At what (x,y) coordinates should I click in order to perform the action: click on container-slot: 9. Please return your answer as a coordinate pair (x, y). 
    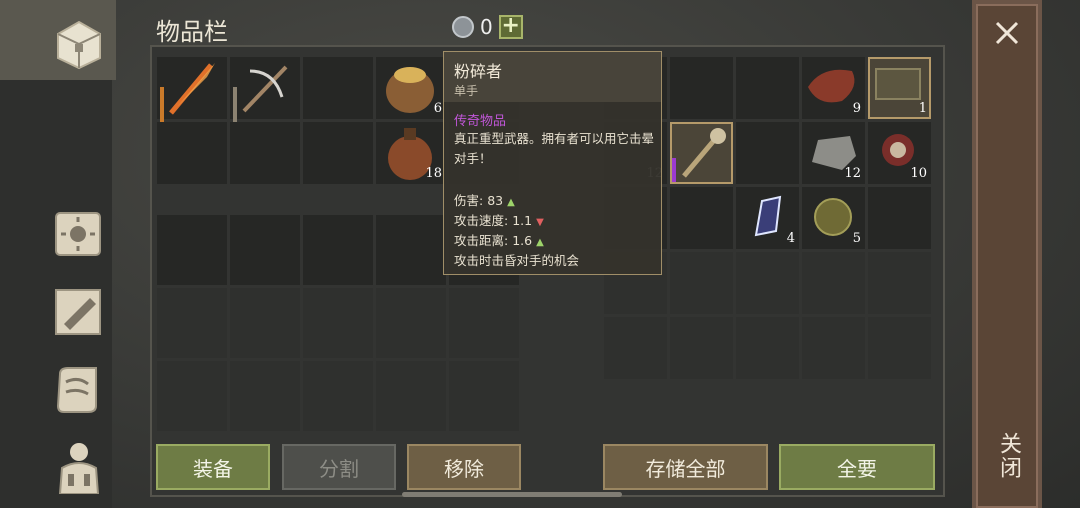
    Looking at the image, I should click on (833, 88).